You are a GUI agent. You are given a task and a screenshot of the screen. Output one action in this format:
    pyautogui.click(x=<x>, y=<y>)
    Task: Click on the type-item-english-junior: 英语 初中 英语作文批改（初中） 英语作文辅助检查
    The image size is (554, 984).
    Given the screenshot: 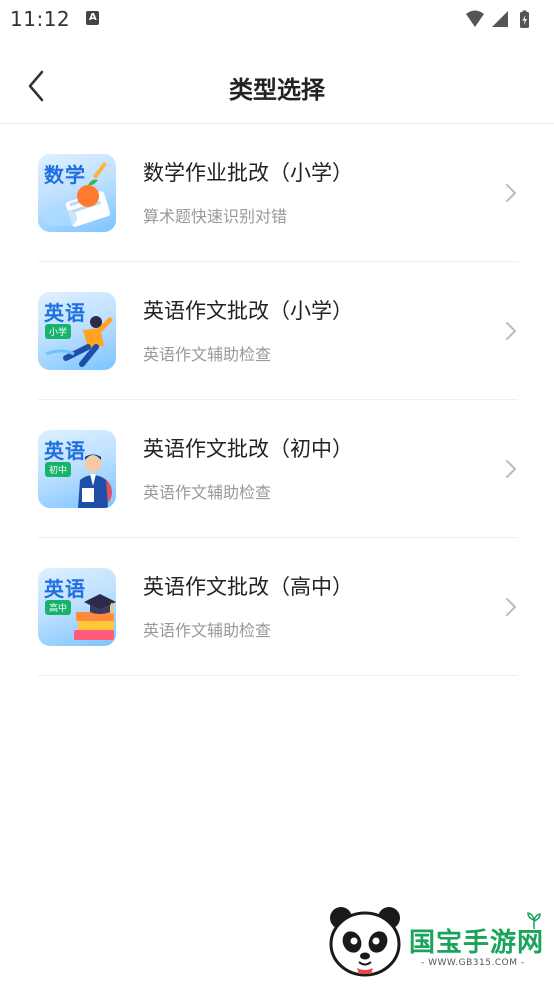 What is the action you would take?
    pyautogui.click(x=278, y=469)
    